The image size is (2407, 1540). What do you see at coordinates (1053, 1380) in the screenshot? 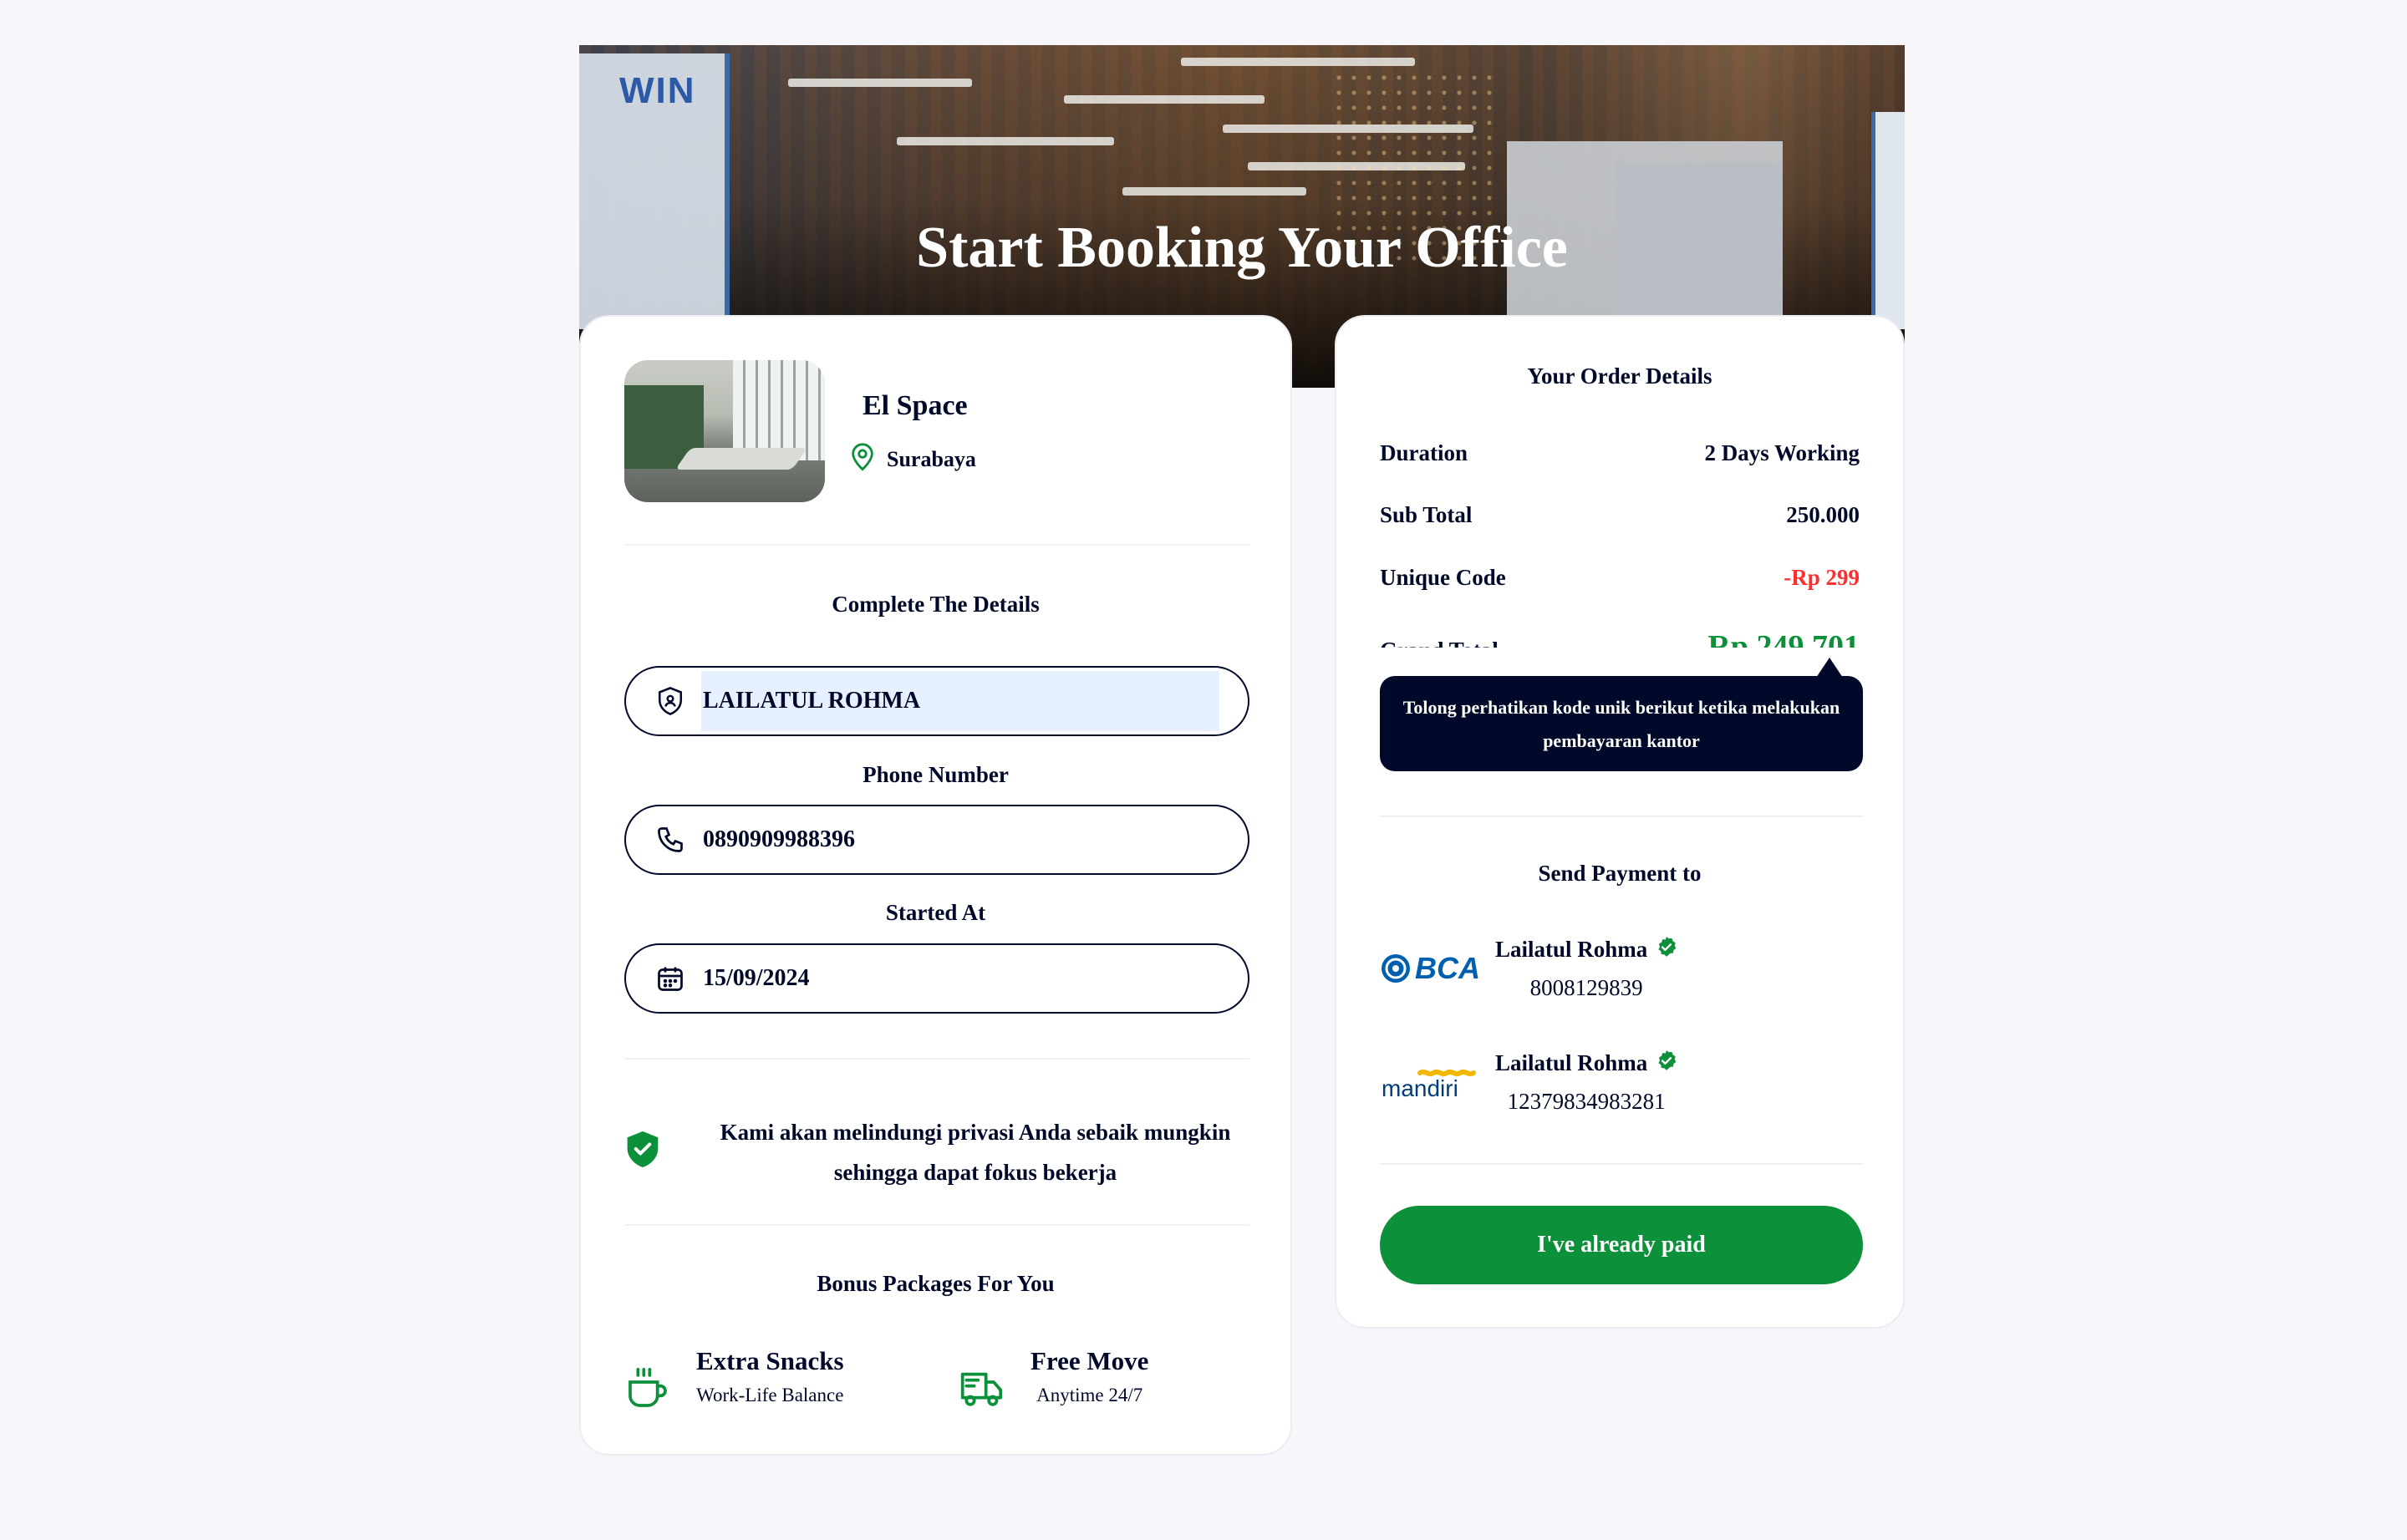
I see `bonus-item: Free Move Anytime 24/7` at bounding box center [1053, 1380].